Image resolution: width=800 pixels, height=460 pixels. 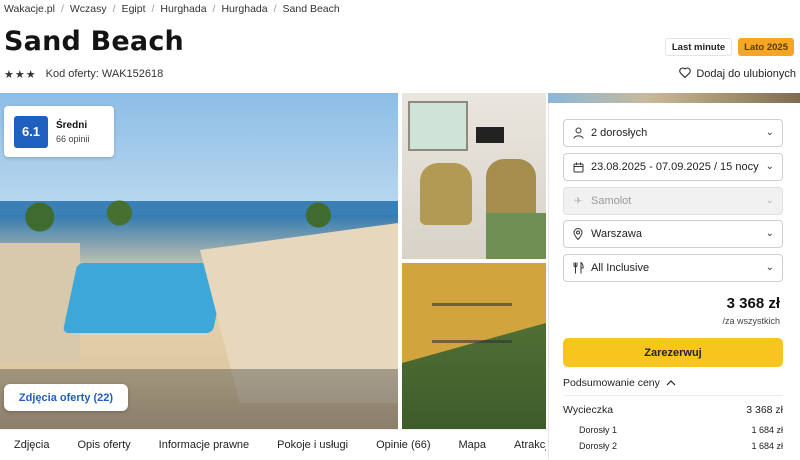 I want to click on page-title: Sand Beach, so click(x=94, y=41).